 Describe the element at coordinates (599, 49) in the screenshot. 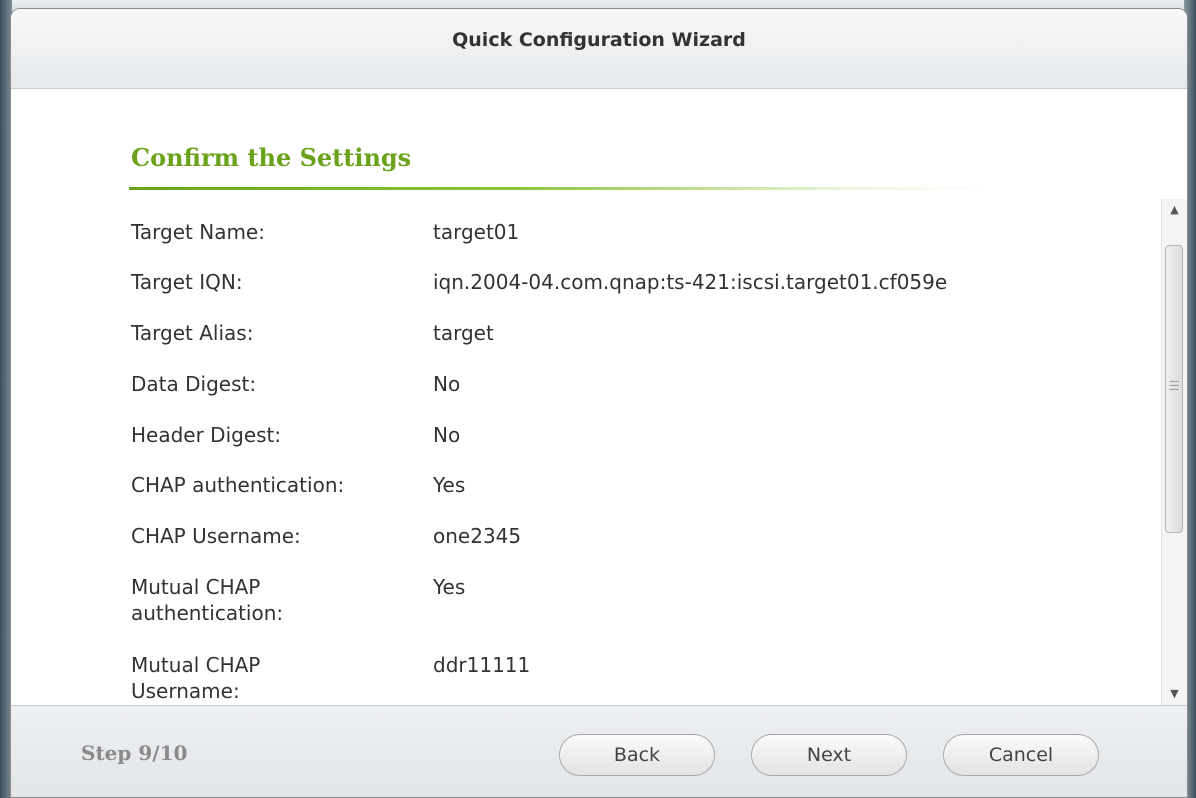

I see `dialog-title: Quick Configuration Wizard` at that location.